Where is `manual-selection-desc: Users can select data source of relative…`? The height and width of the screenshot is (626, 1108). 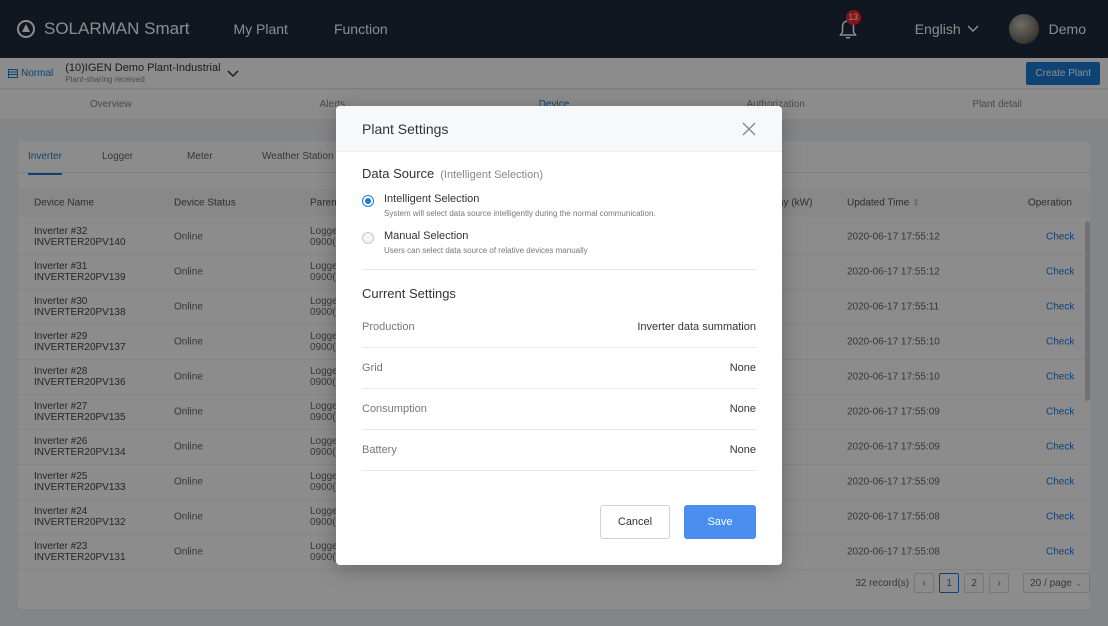
manual-selection-desc: Users can select data source of relative… is located at coordinates (486, 250).